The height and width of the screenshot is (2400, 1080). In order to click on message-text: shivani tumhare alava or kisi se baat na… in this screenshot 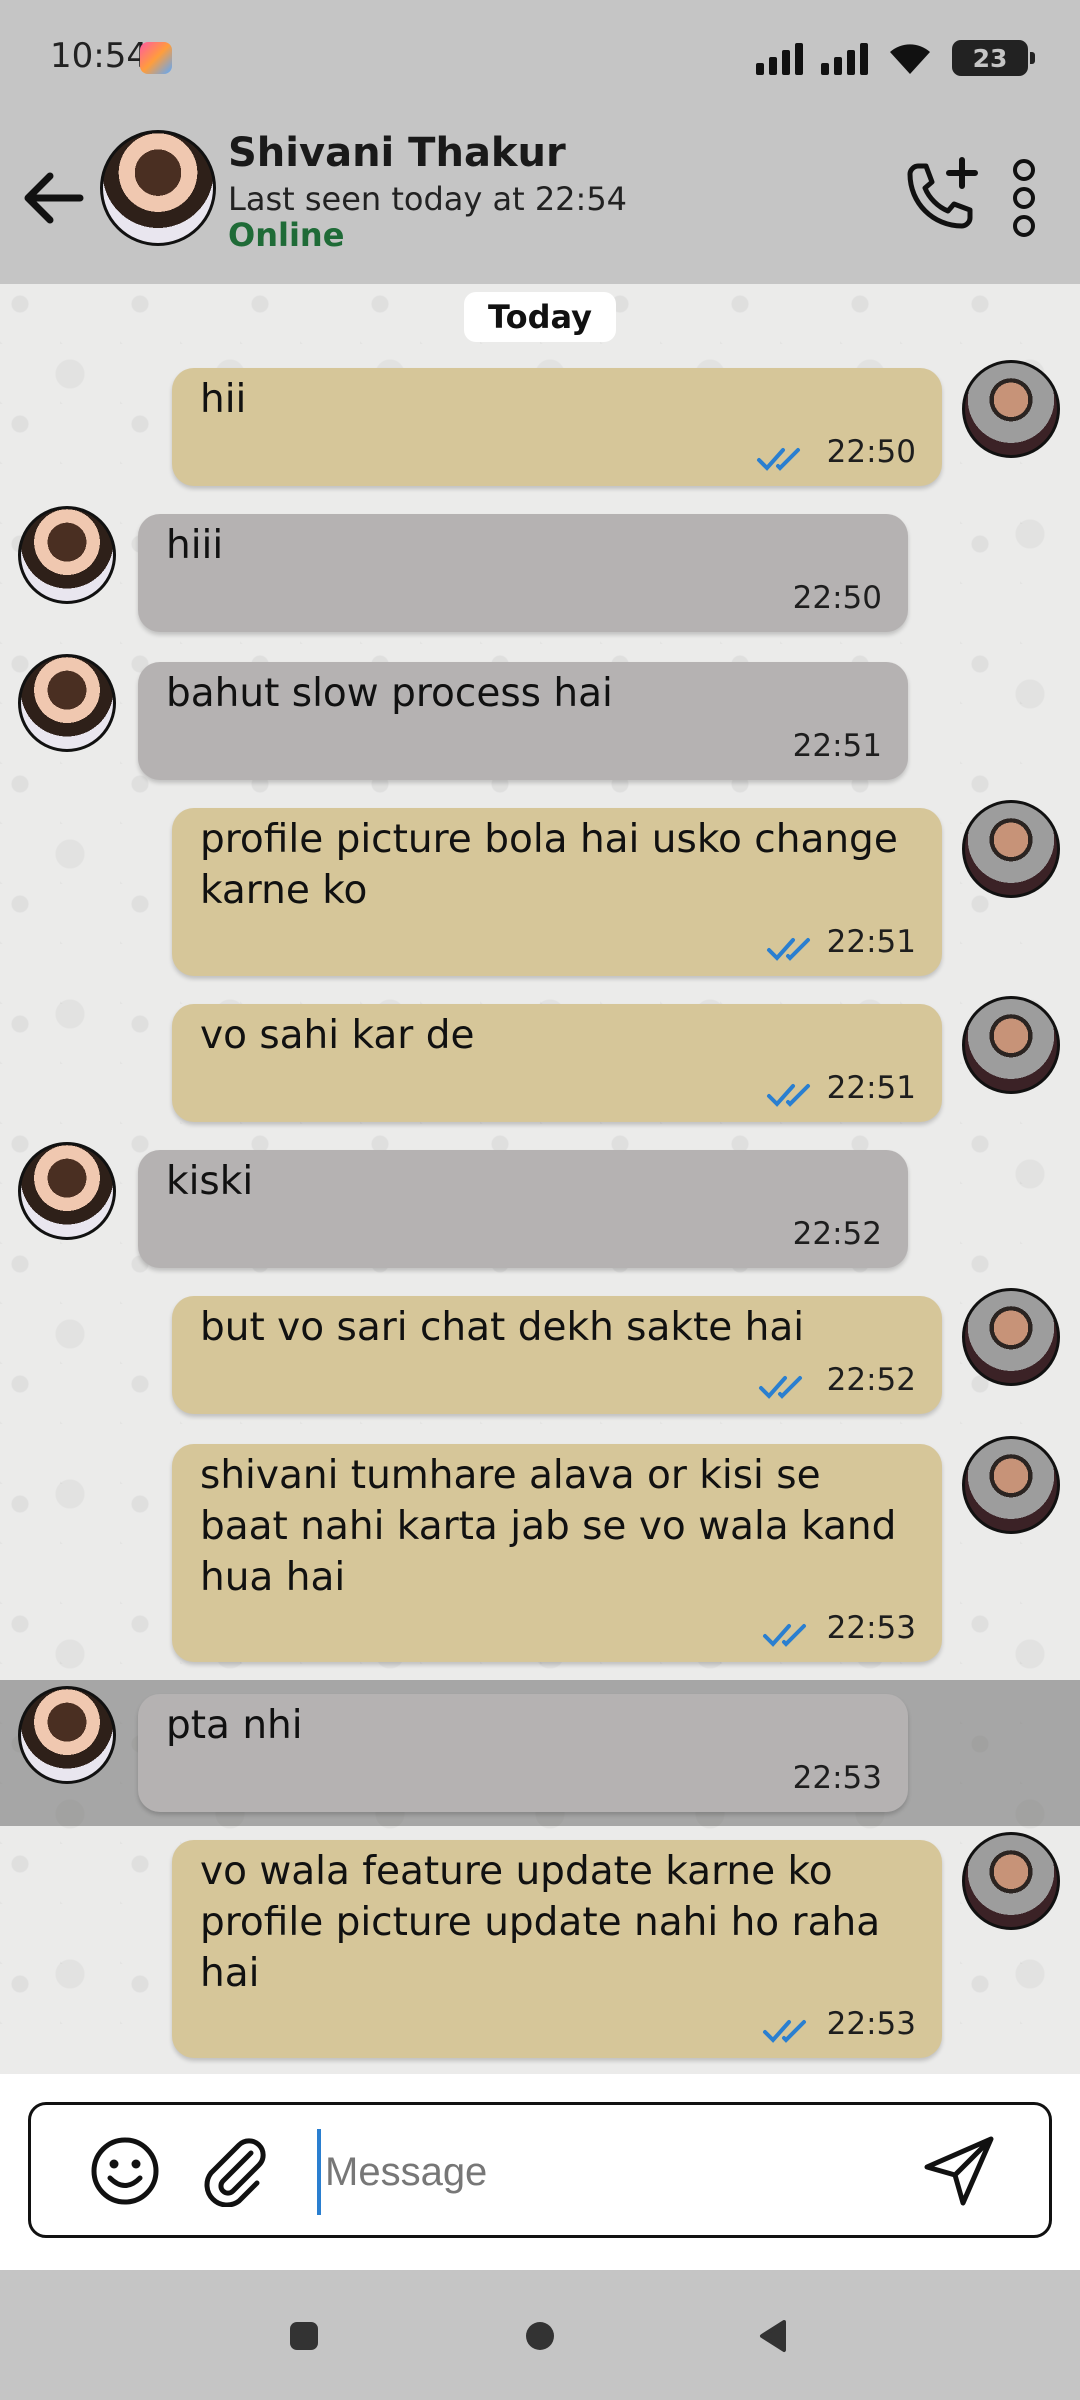, I will do `click(548, 1526)`.